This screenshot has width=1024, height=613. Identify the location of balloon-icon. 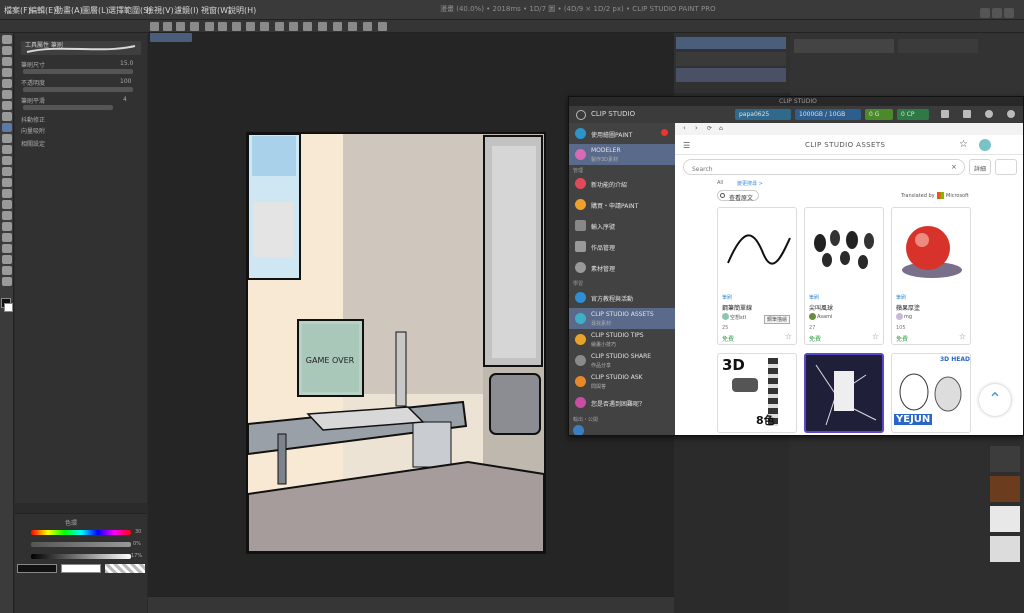
(7, 270).